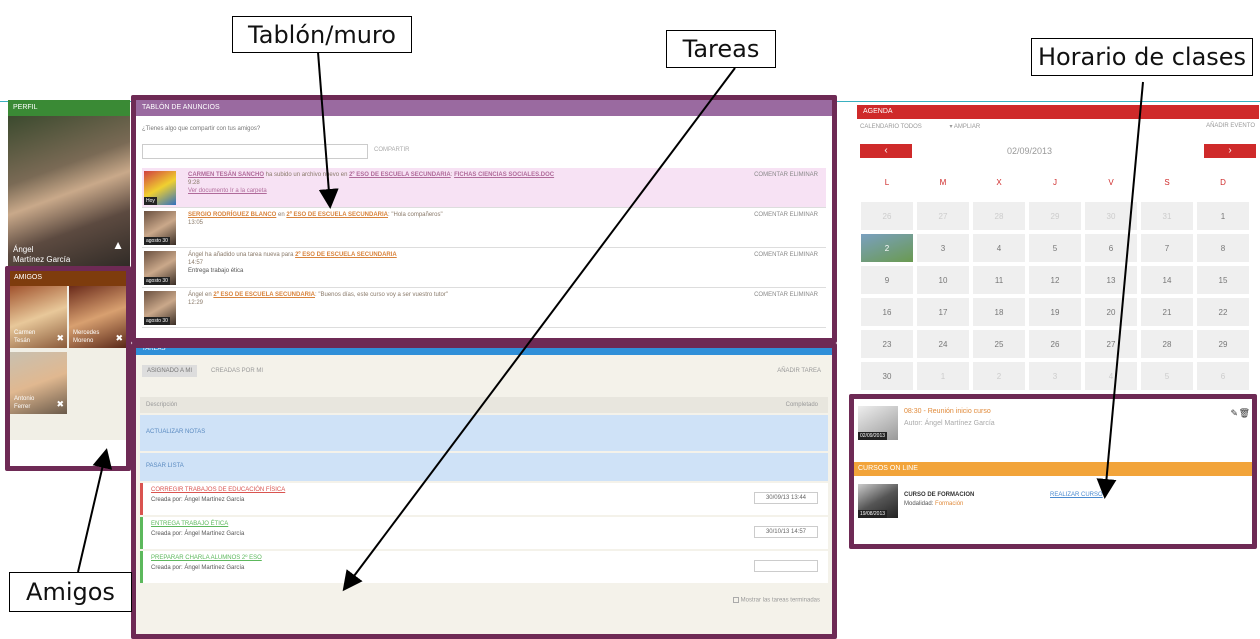 The width and height of the screenshot is (1260, 639). I want to click on calendar-day: 25, so click(999, 344).